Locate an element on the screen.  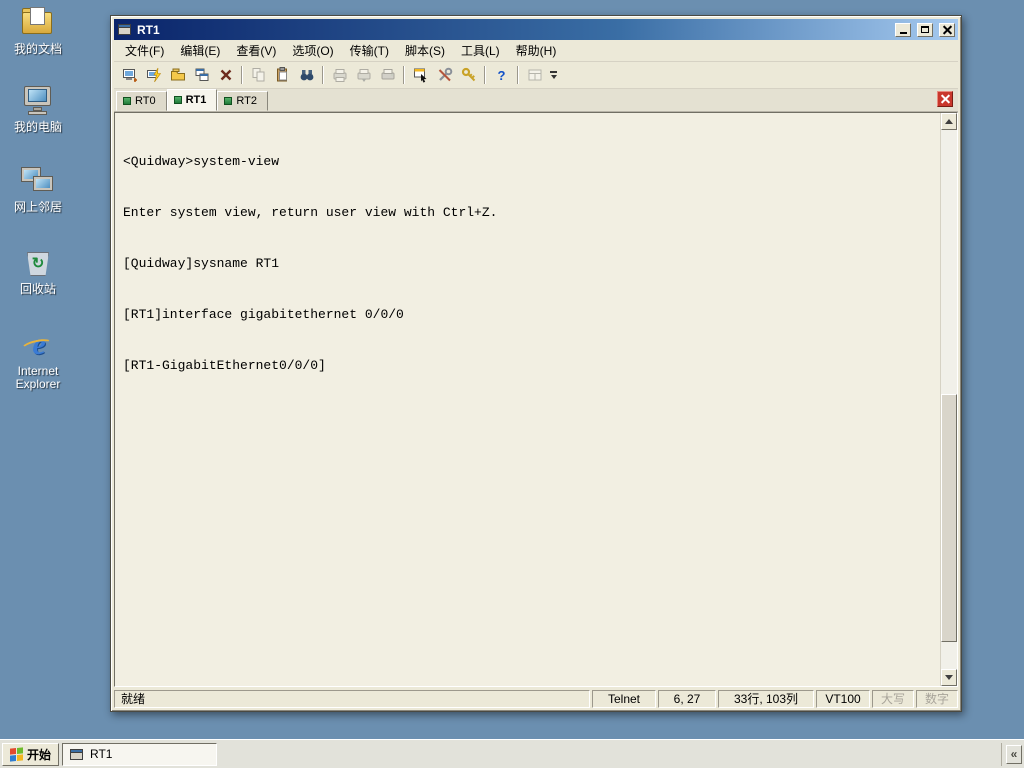
menu-view: 查看(V) is located at coordinates (256, 50).